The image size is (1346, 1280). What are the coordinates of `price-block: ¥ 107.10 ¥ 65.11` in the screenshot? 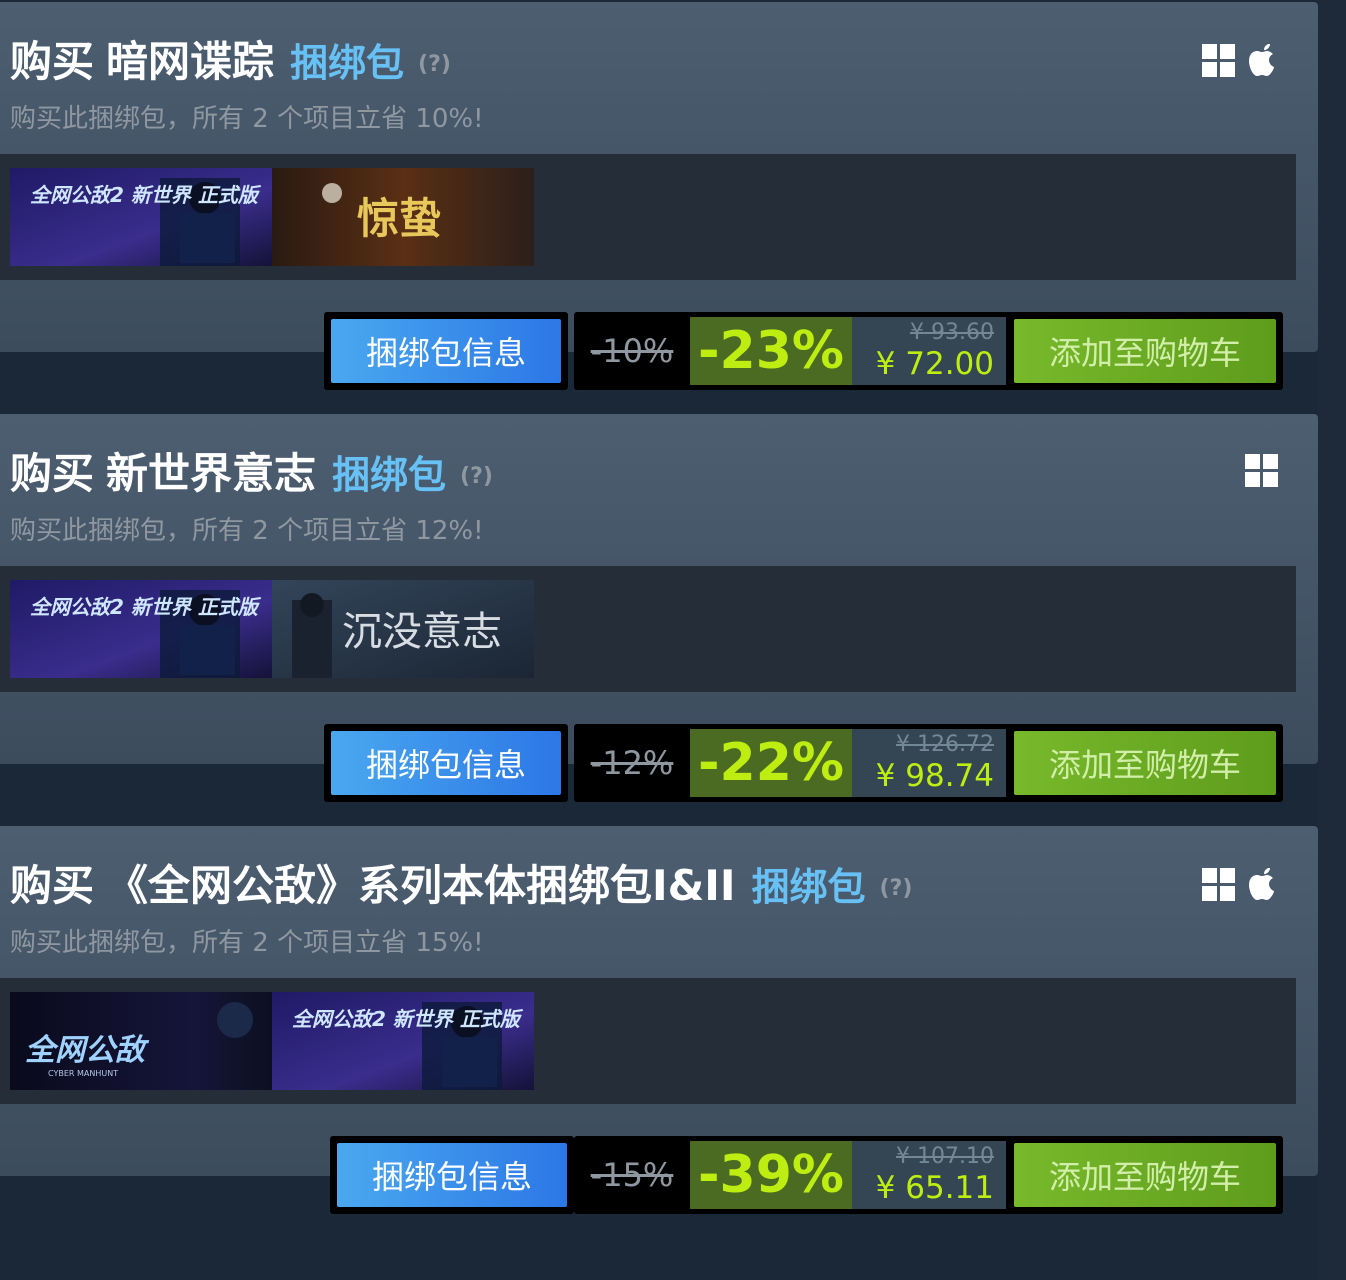 It's located at (929, 1175).